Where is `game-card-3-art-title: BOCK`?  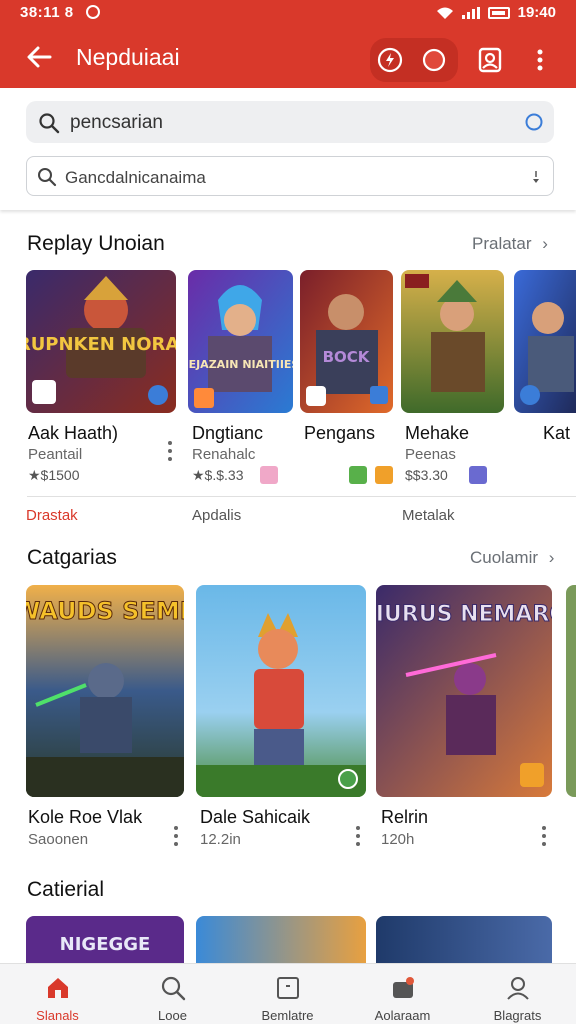
game-card-3-art-title: BOCK is located at coordinates (347, 357).